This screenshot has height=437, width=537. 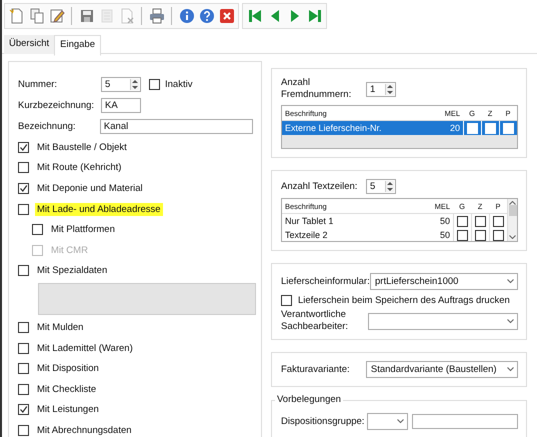 I want to click on input-field: Kanal, so click(x=176, y=126).